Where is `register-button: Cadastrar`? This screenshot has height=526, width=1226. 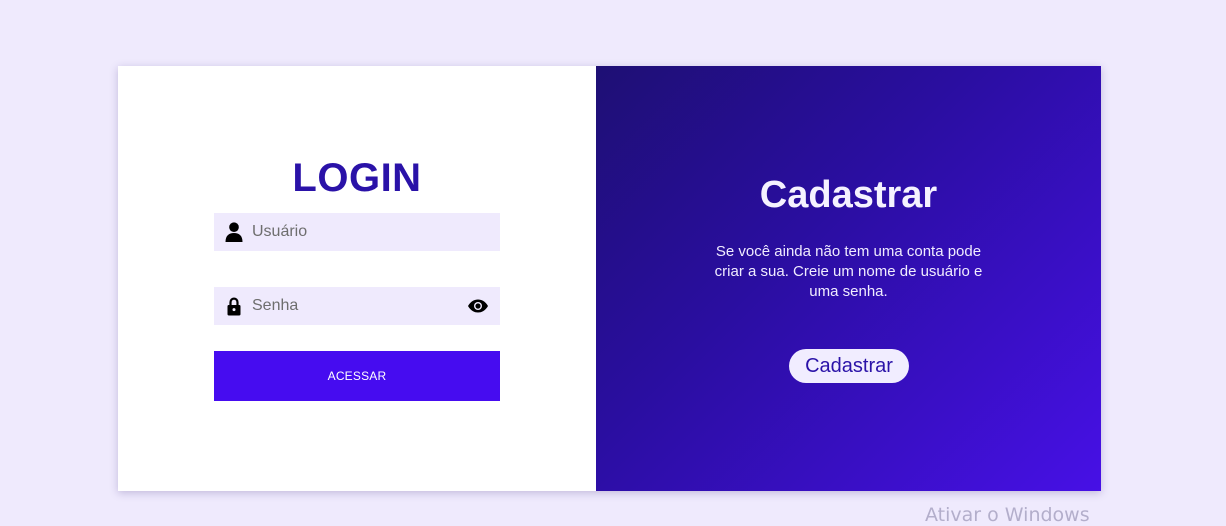 register-button: Cadastrar is located at coordinates (849, 366).